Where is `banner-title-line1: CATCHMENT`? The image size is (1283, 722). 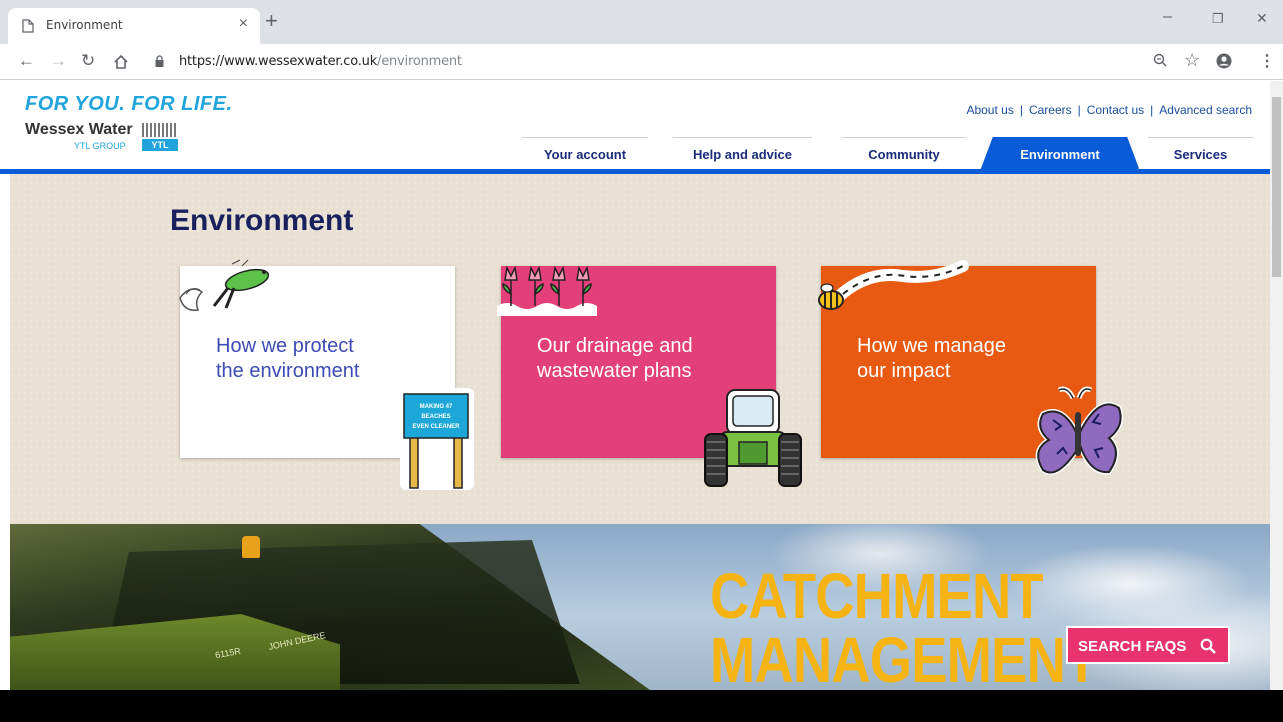 banner-title-line1: CATCHMENT is located at coordinates (877, 596).